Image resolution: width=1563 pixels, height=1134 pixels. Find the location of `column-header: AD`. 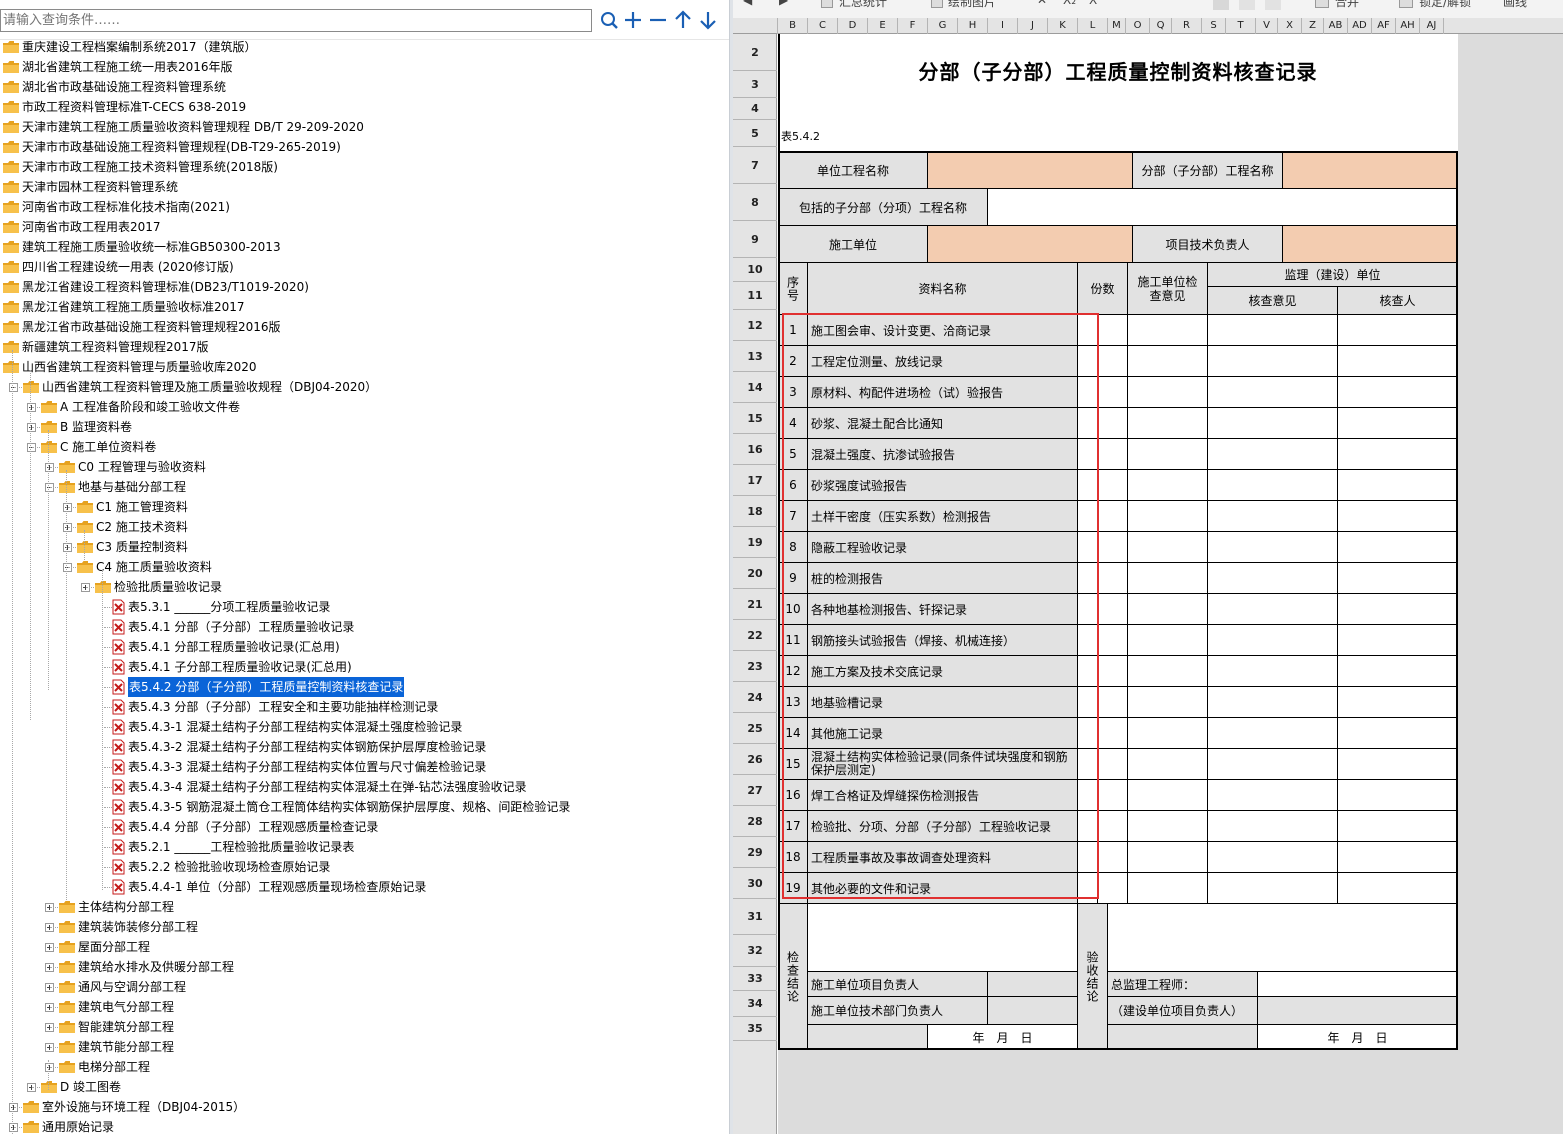

column-header: AD is located at coordinates (1360, 26).